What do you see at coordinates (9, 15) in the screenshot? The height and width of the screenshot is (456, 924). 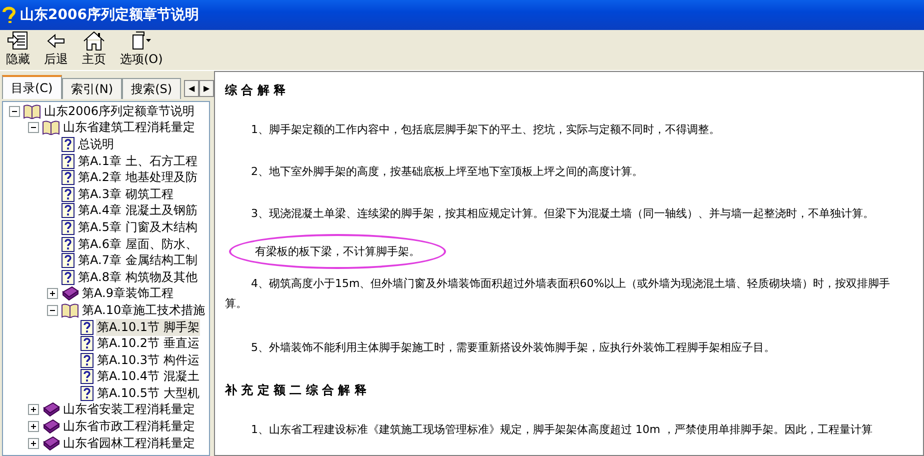 I see `help-icon` at bounding box center [9, 15].